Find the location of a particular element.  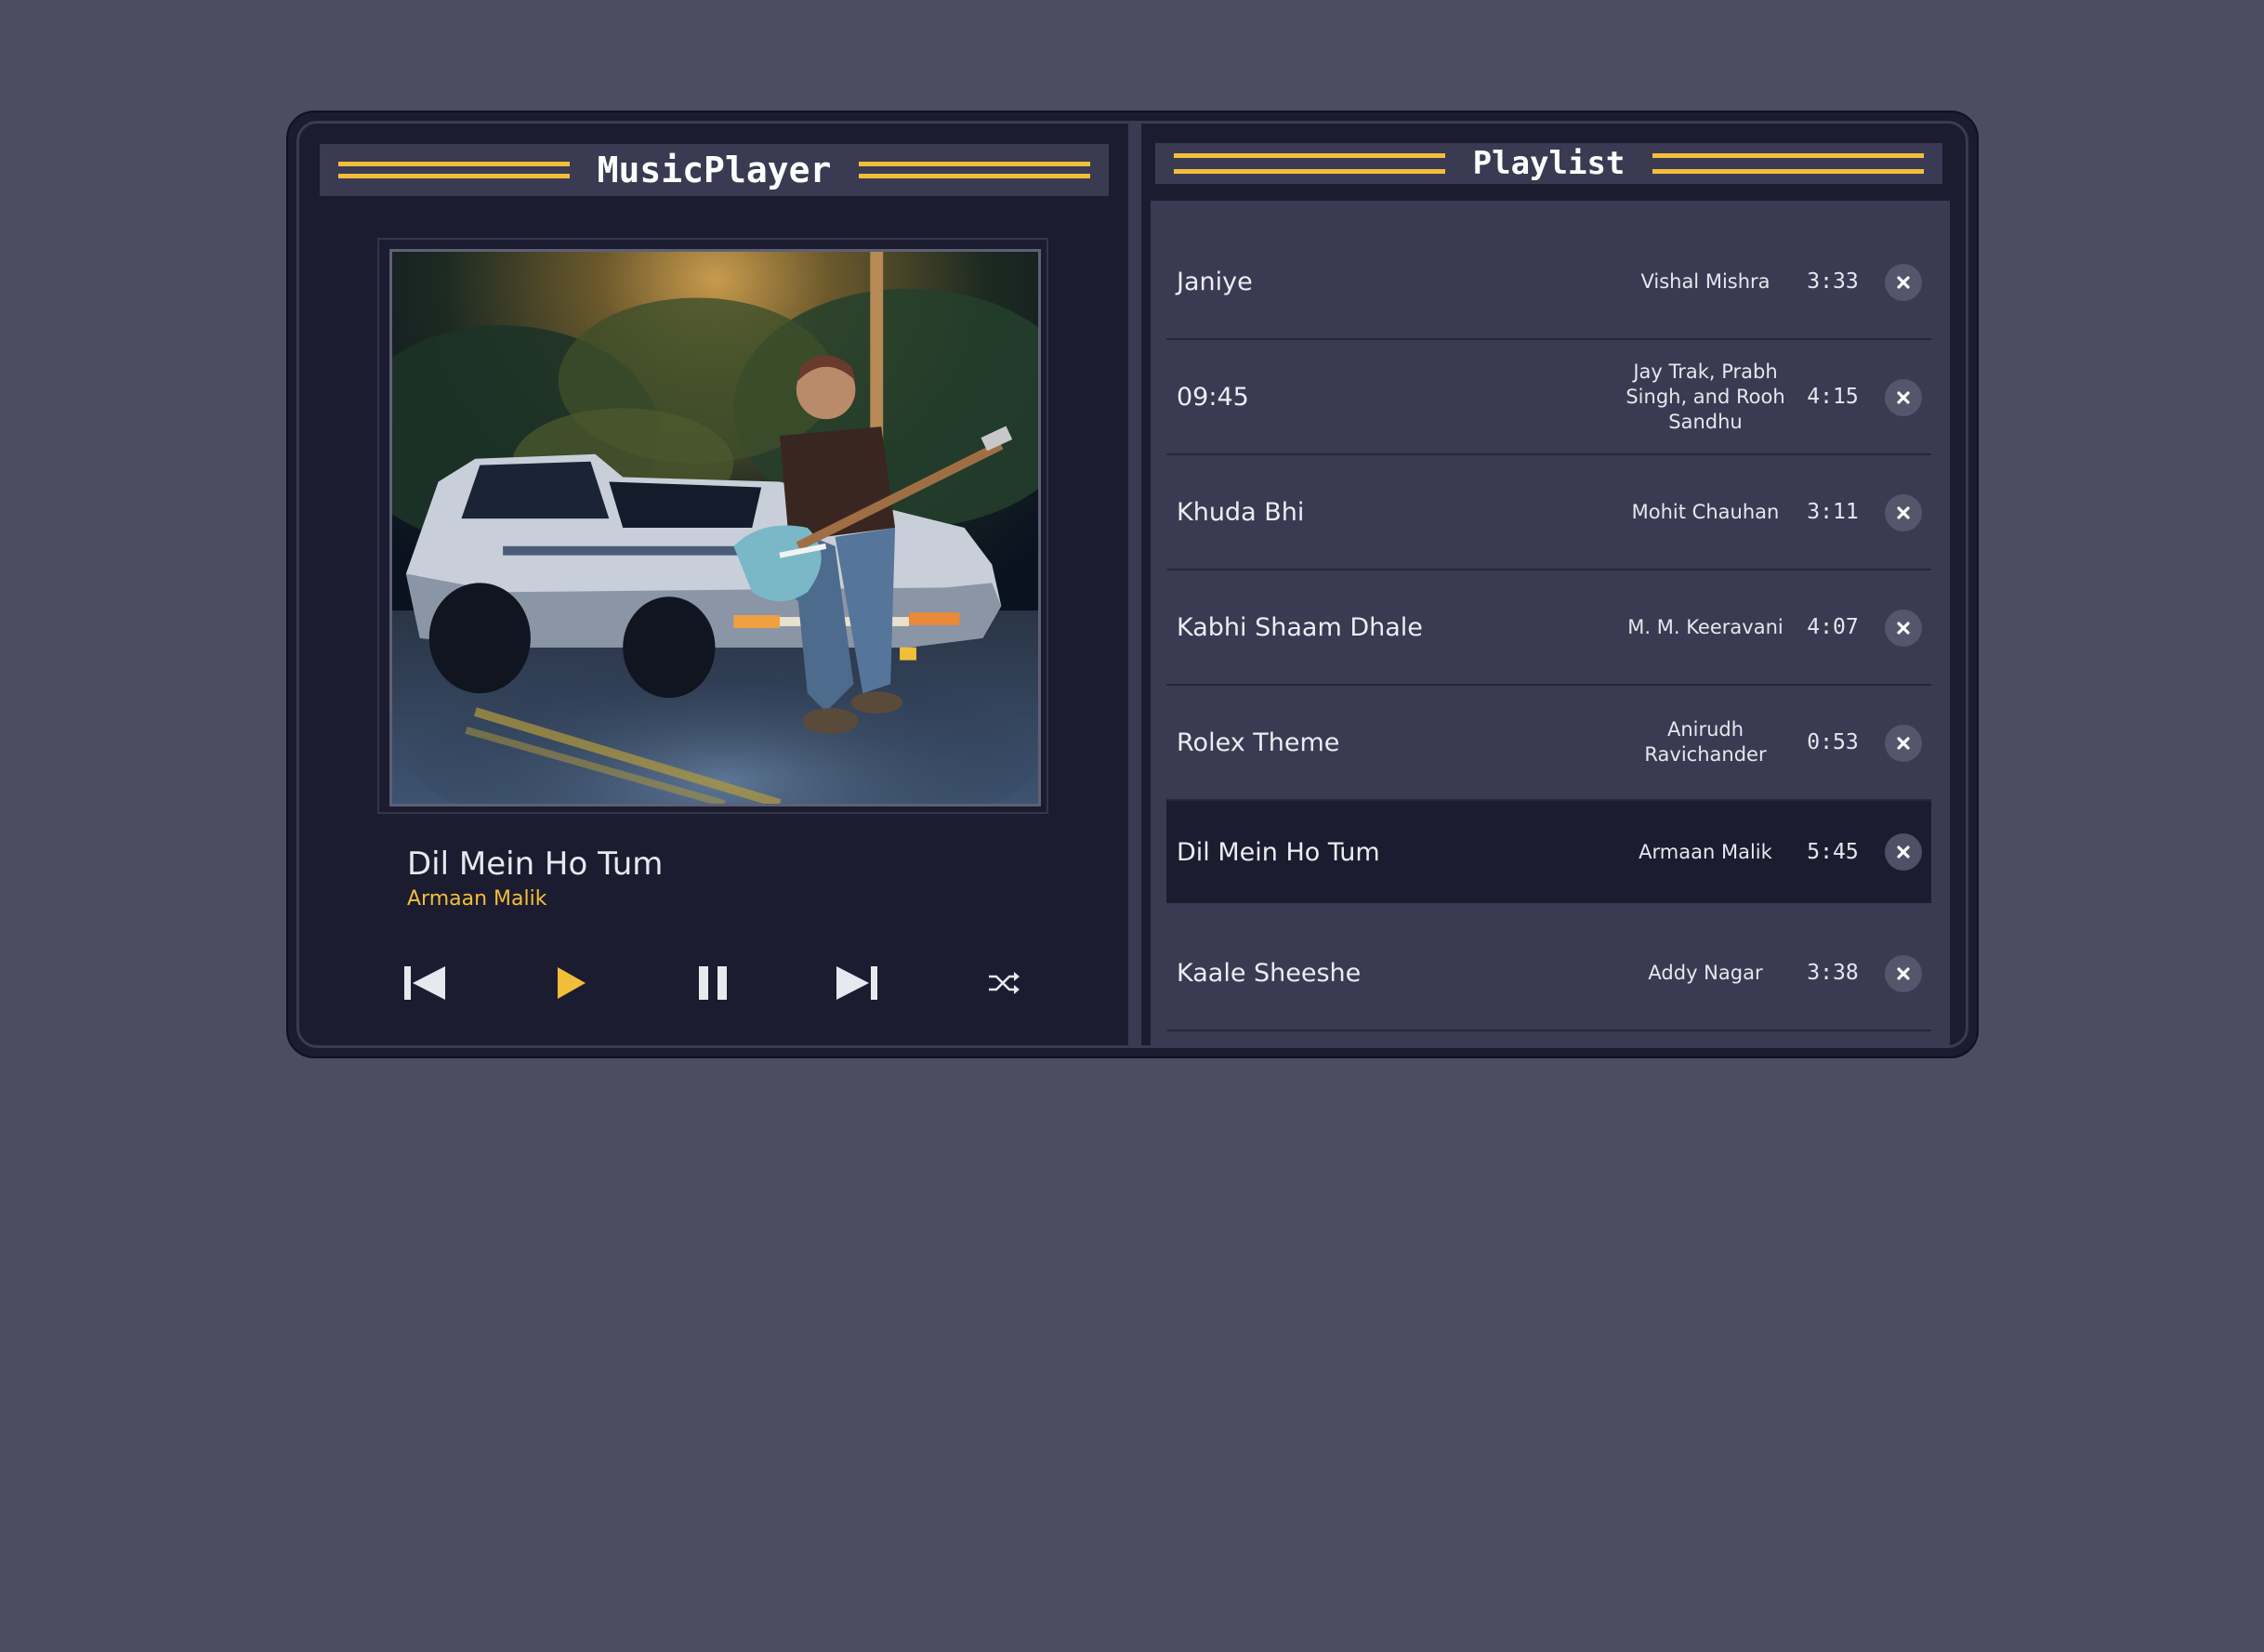

track-artist: Anirudh Ravichander is located at coordinates (1705, 742).